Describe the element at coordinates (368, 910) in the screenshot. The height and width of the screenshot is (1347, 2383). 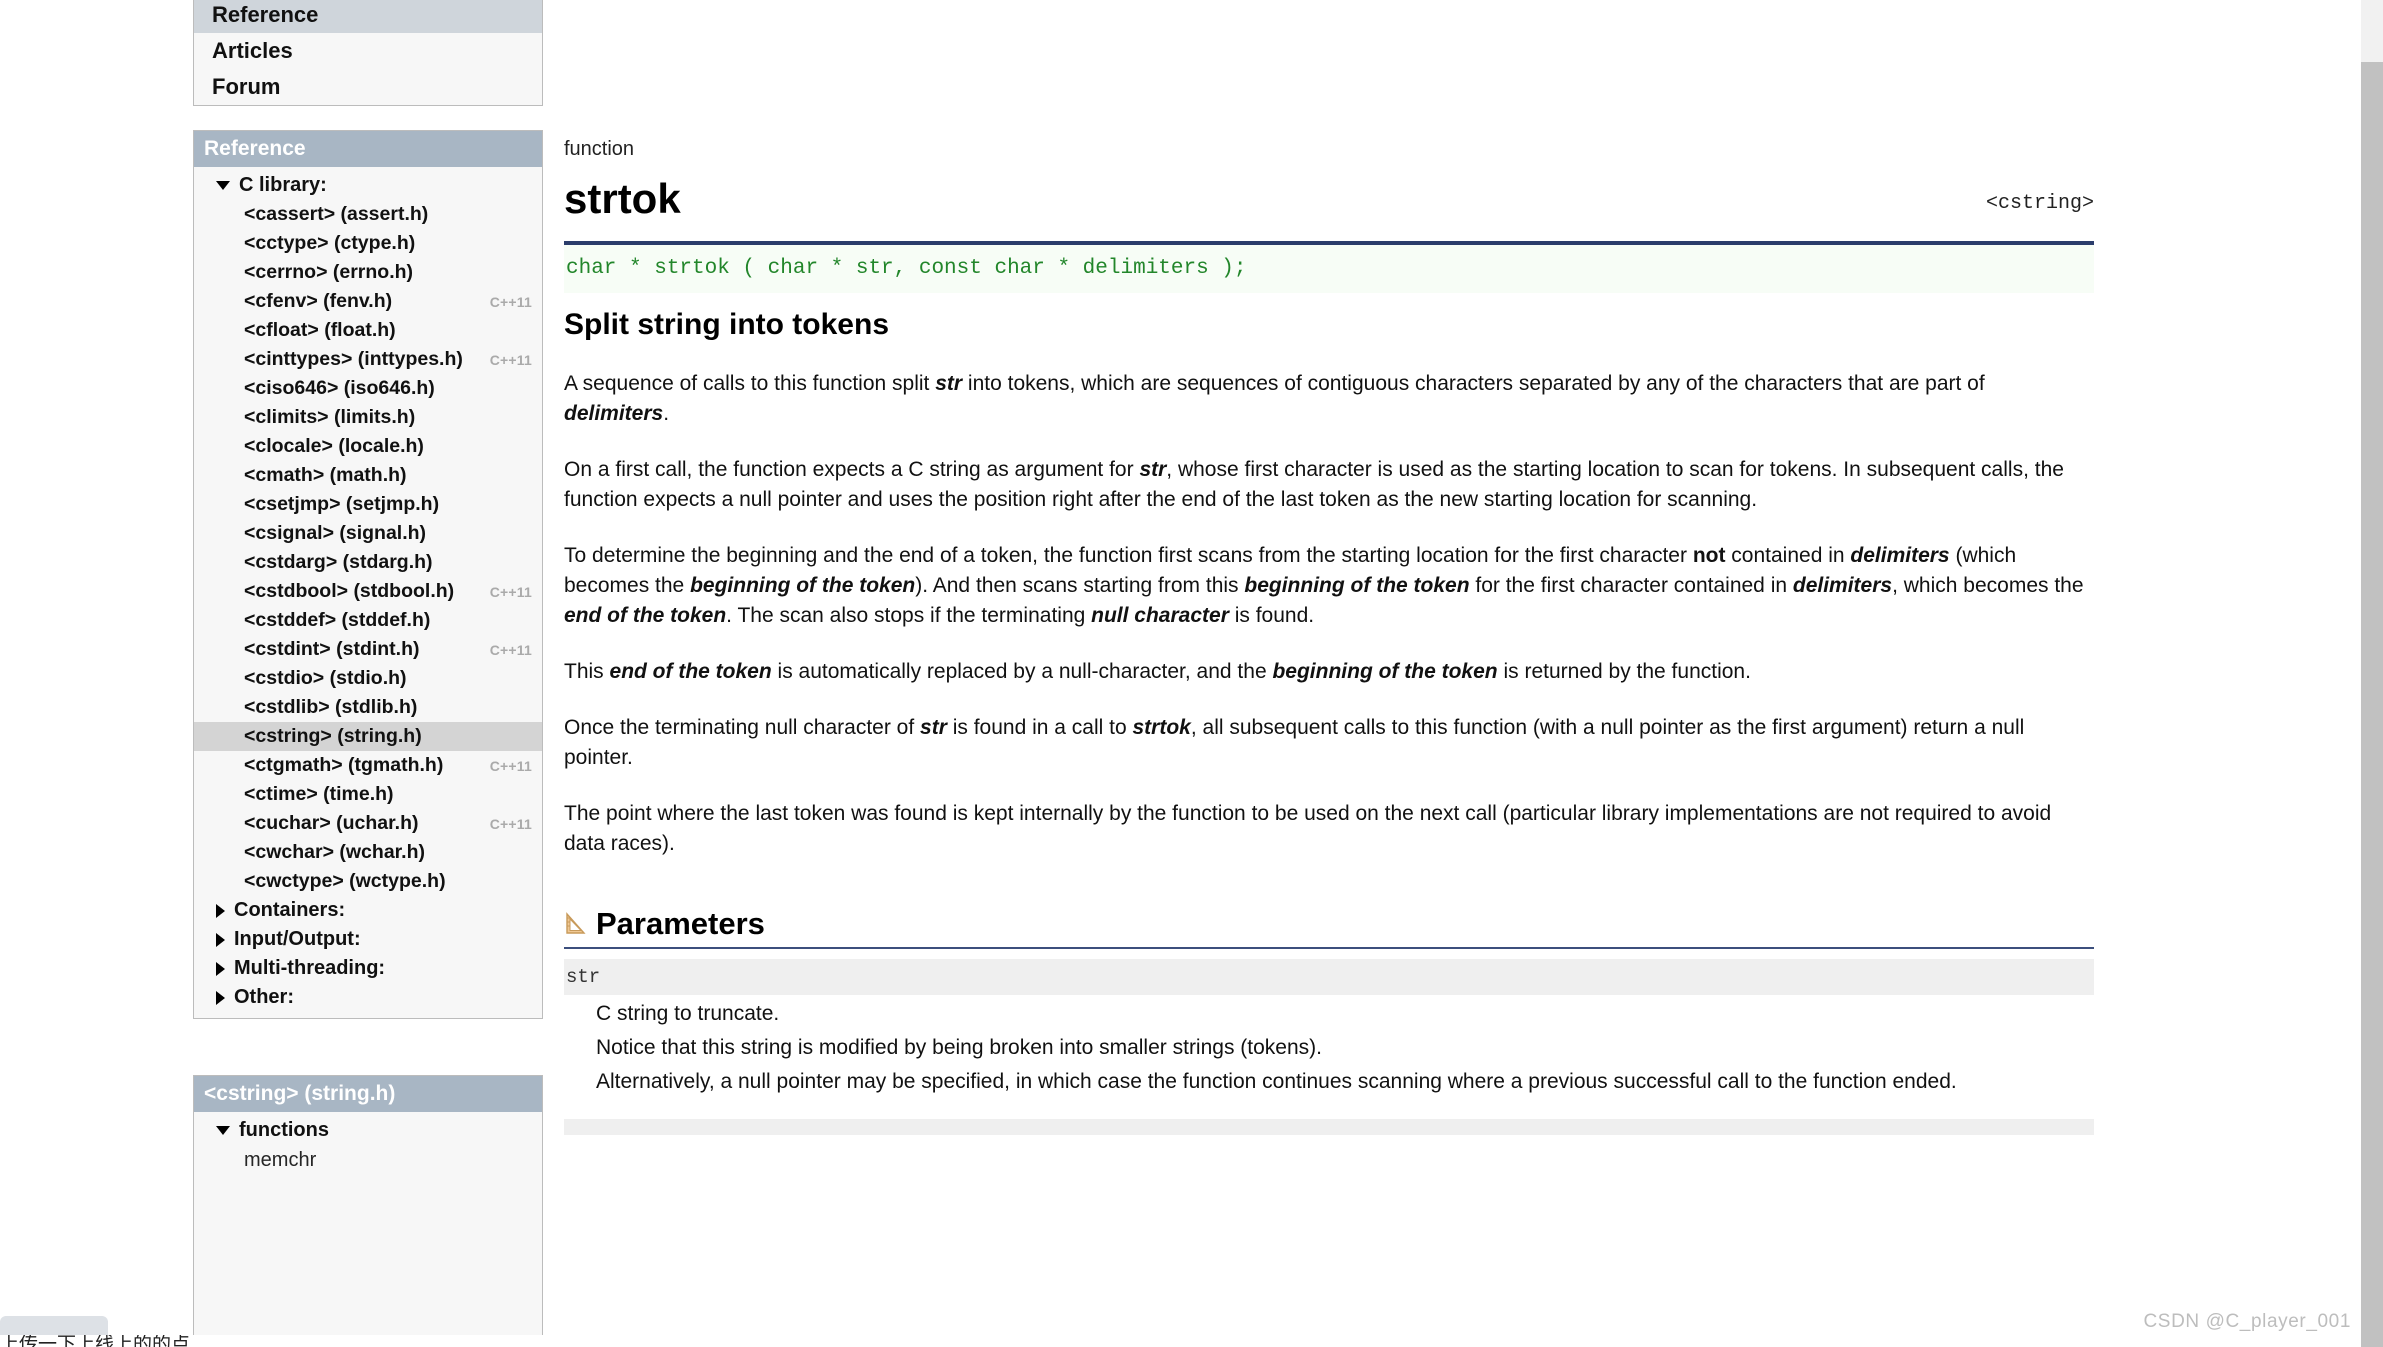
I see `tree-node-category: Containers:` at that location.